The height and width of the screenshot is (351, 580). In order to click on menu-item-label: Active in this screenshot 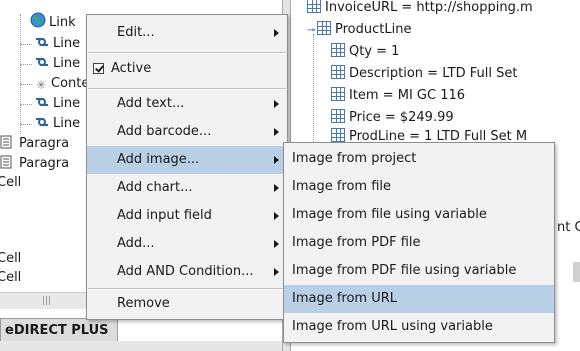, I will do `click(131, 68)`.